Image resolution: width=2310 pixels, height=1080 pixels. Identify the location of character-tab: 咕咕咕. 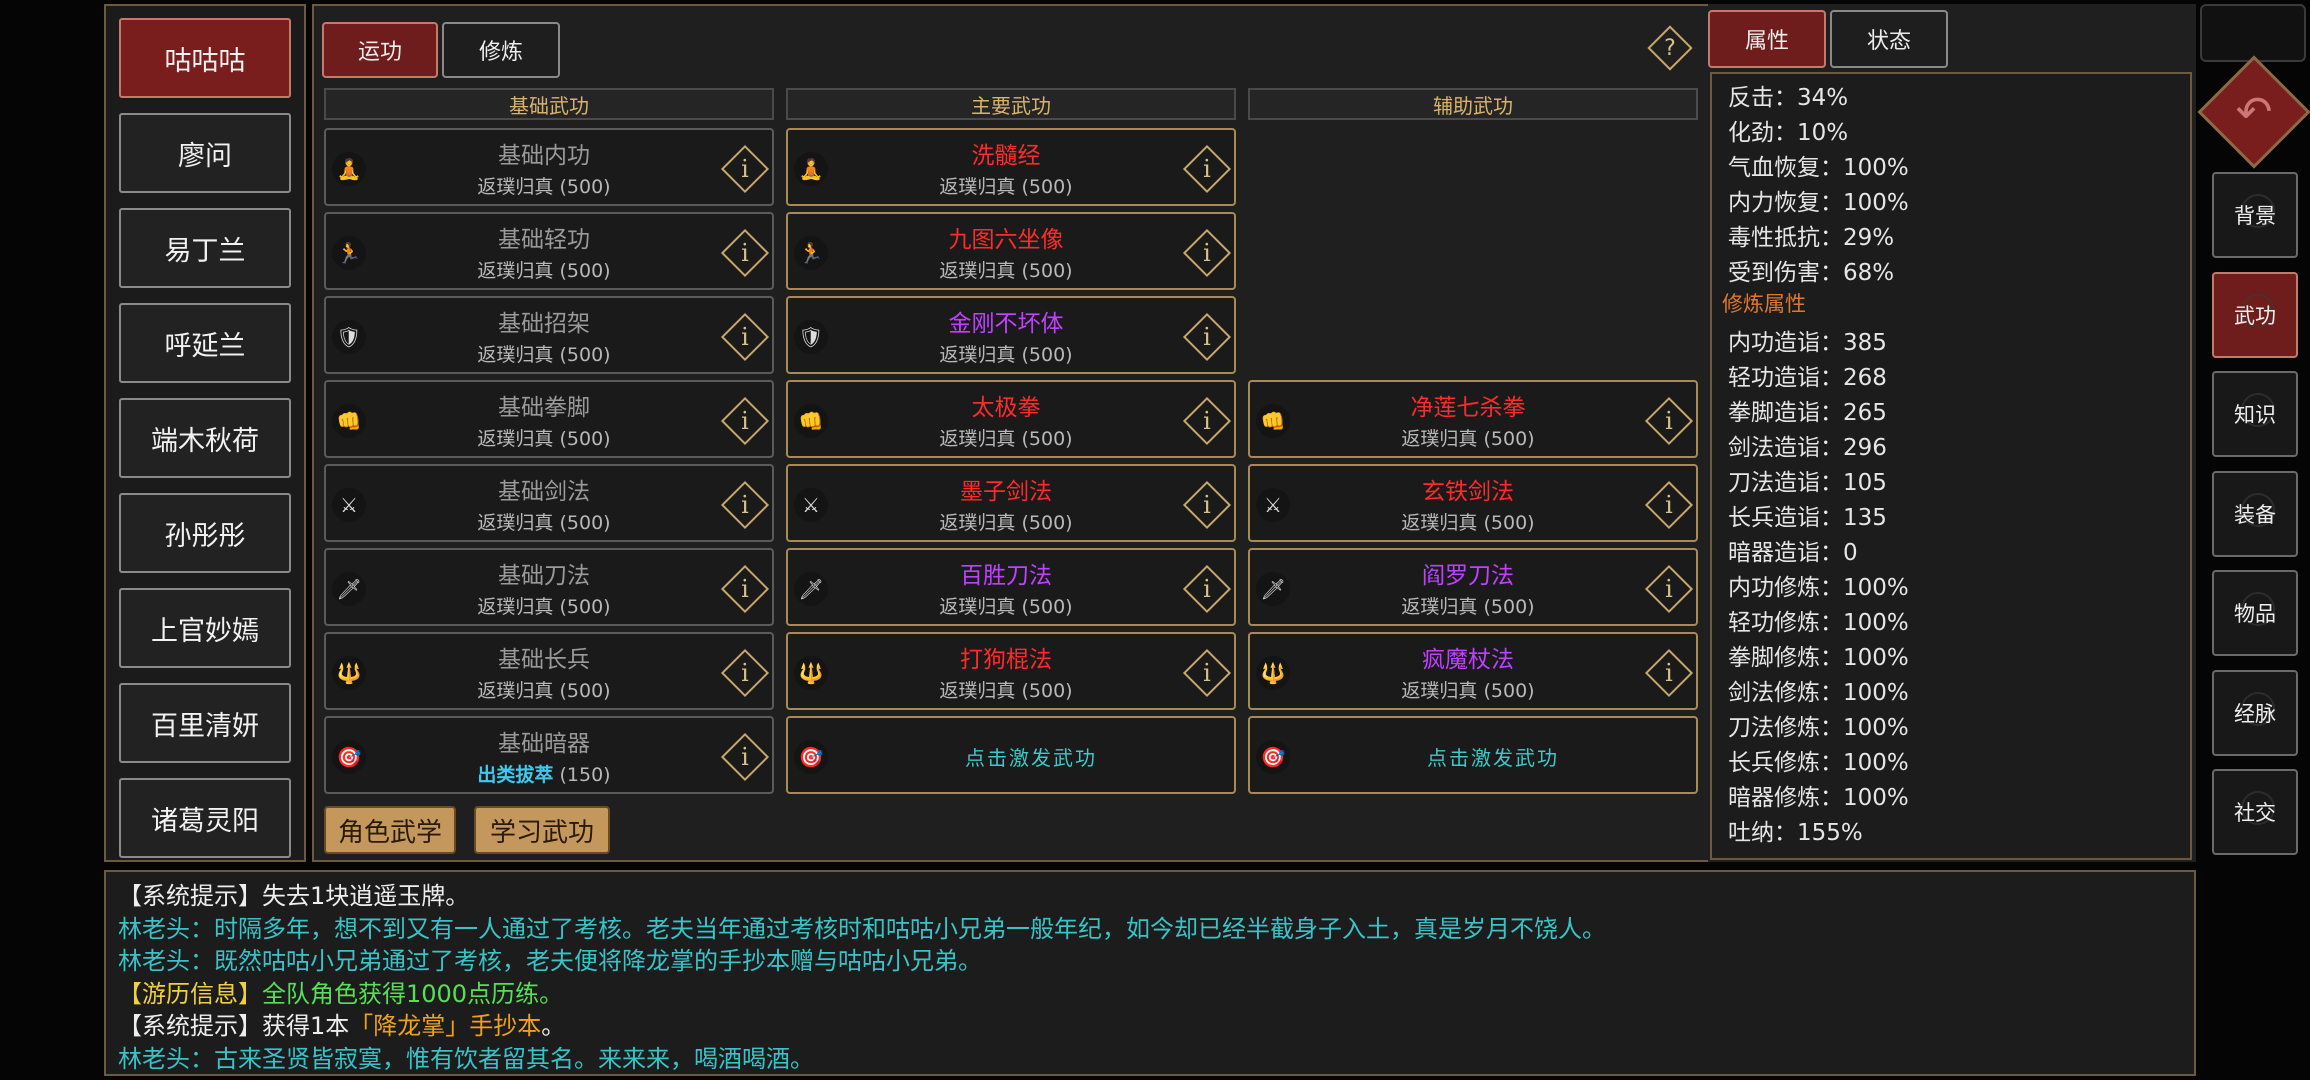
(205, 58).